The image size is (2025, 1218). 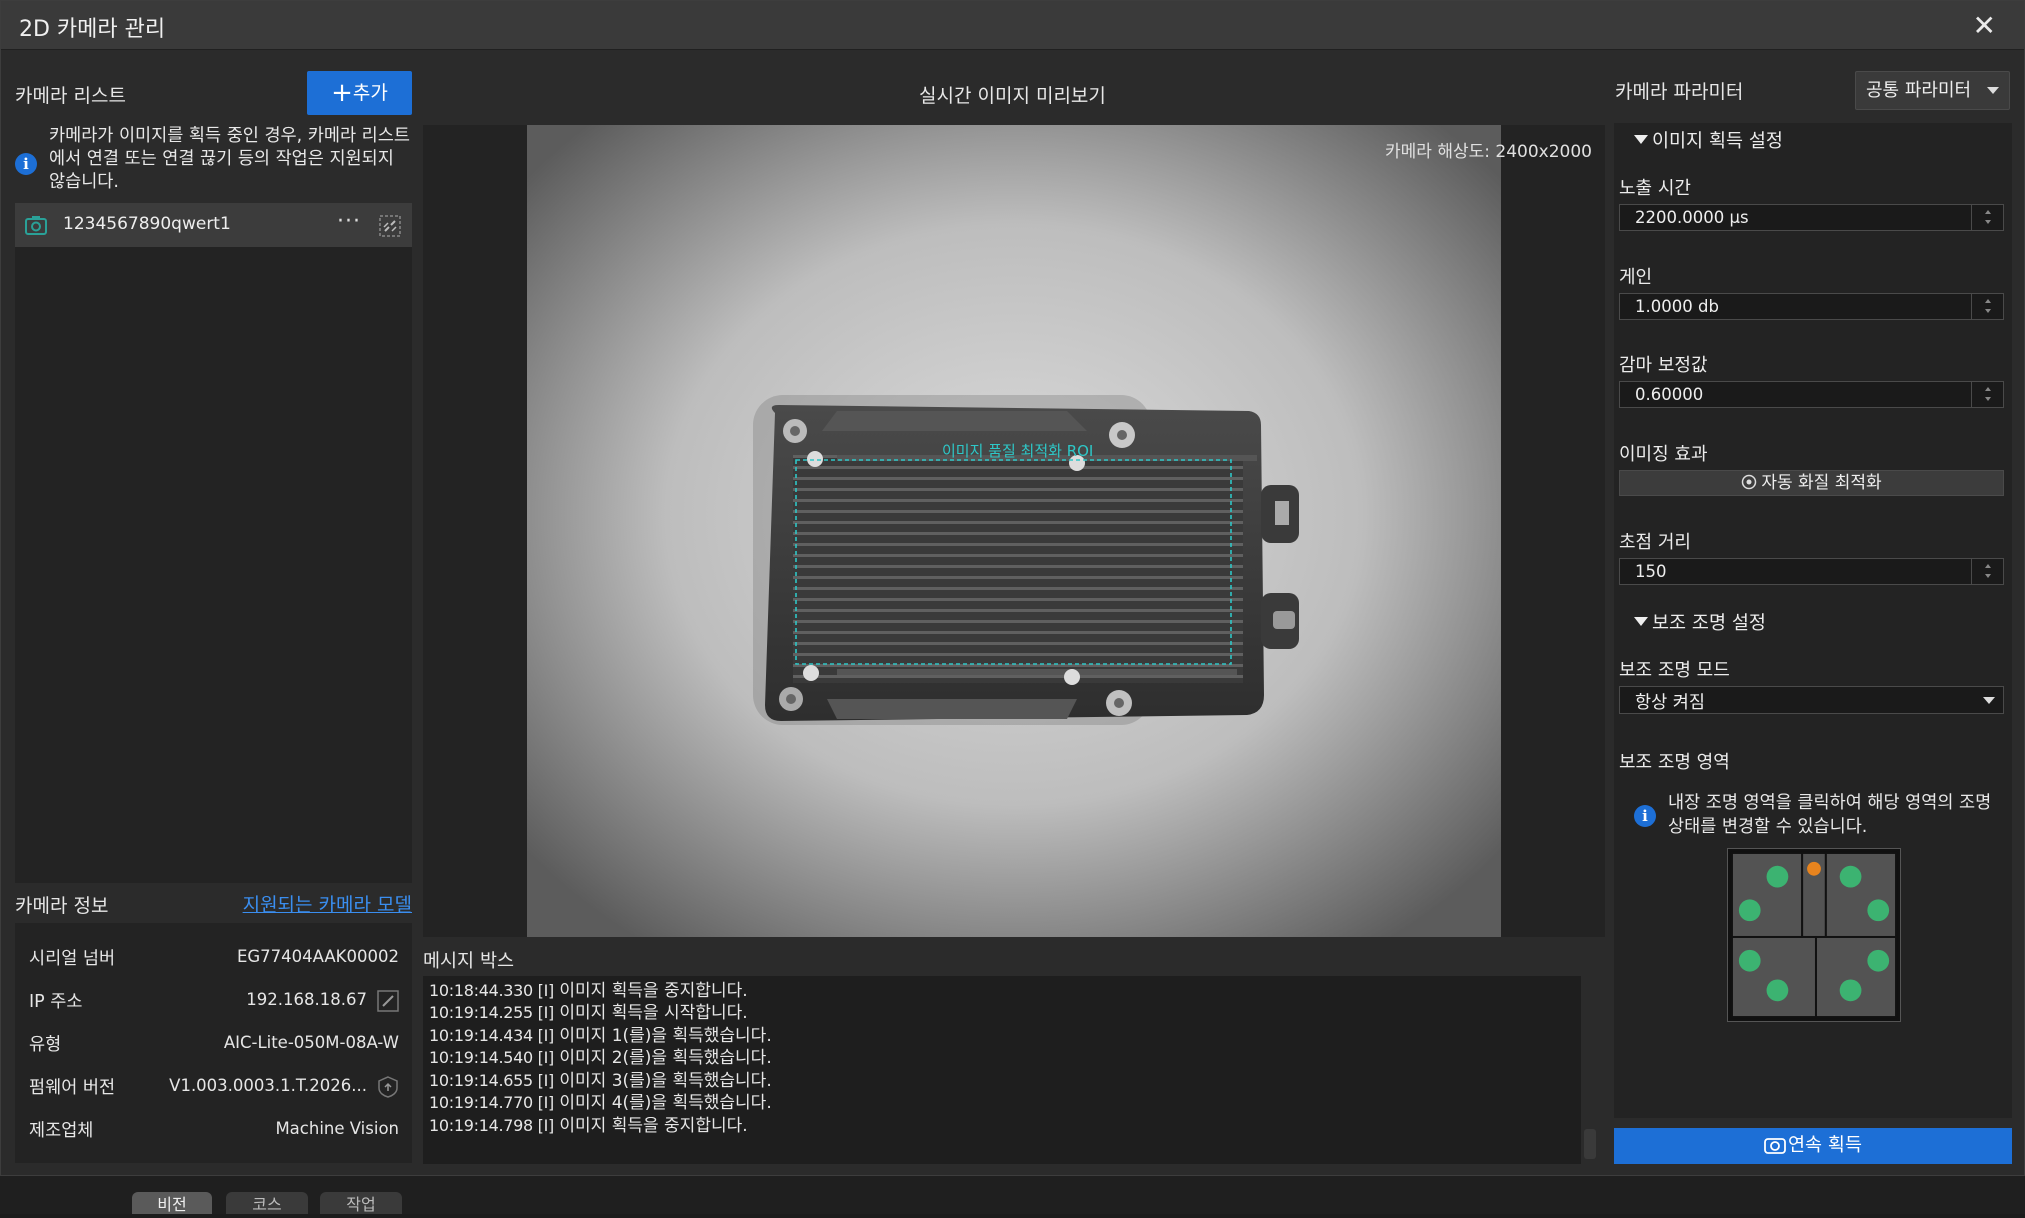 I want to click on info-key: 제조업체, so click(x=61, y=1131).